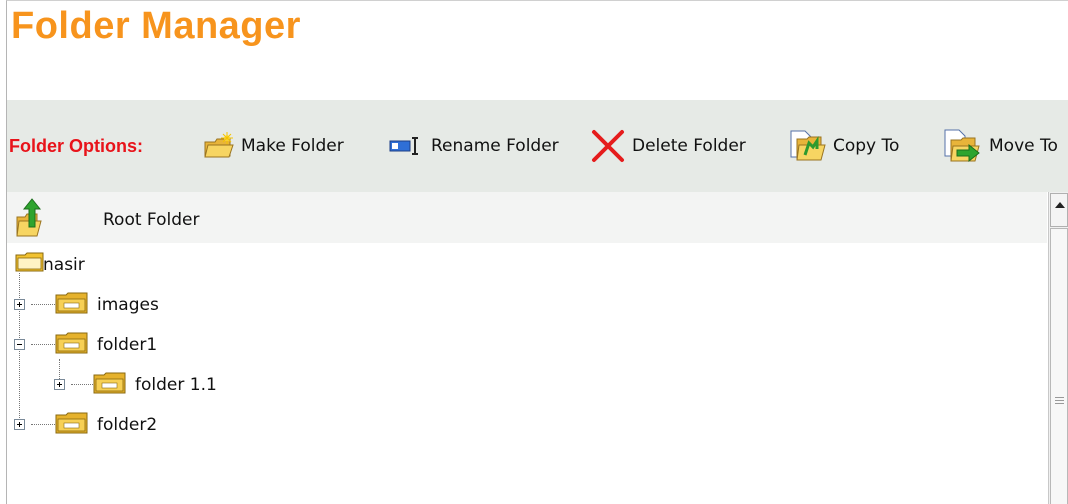 The width and height of the screenshot is (1068, 504). What do you see at coordinates (1059, 366) in the screenshot?
I see `scroll-thumb` at bounding box center [1059, 366].